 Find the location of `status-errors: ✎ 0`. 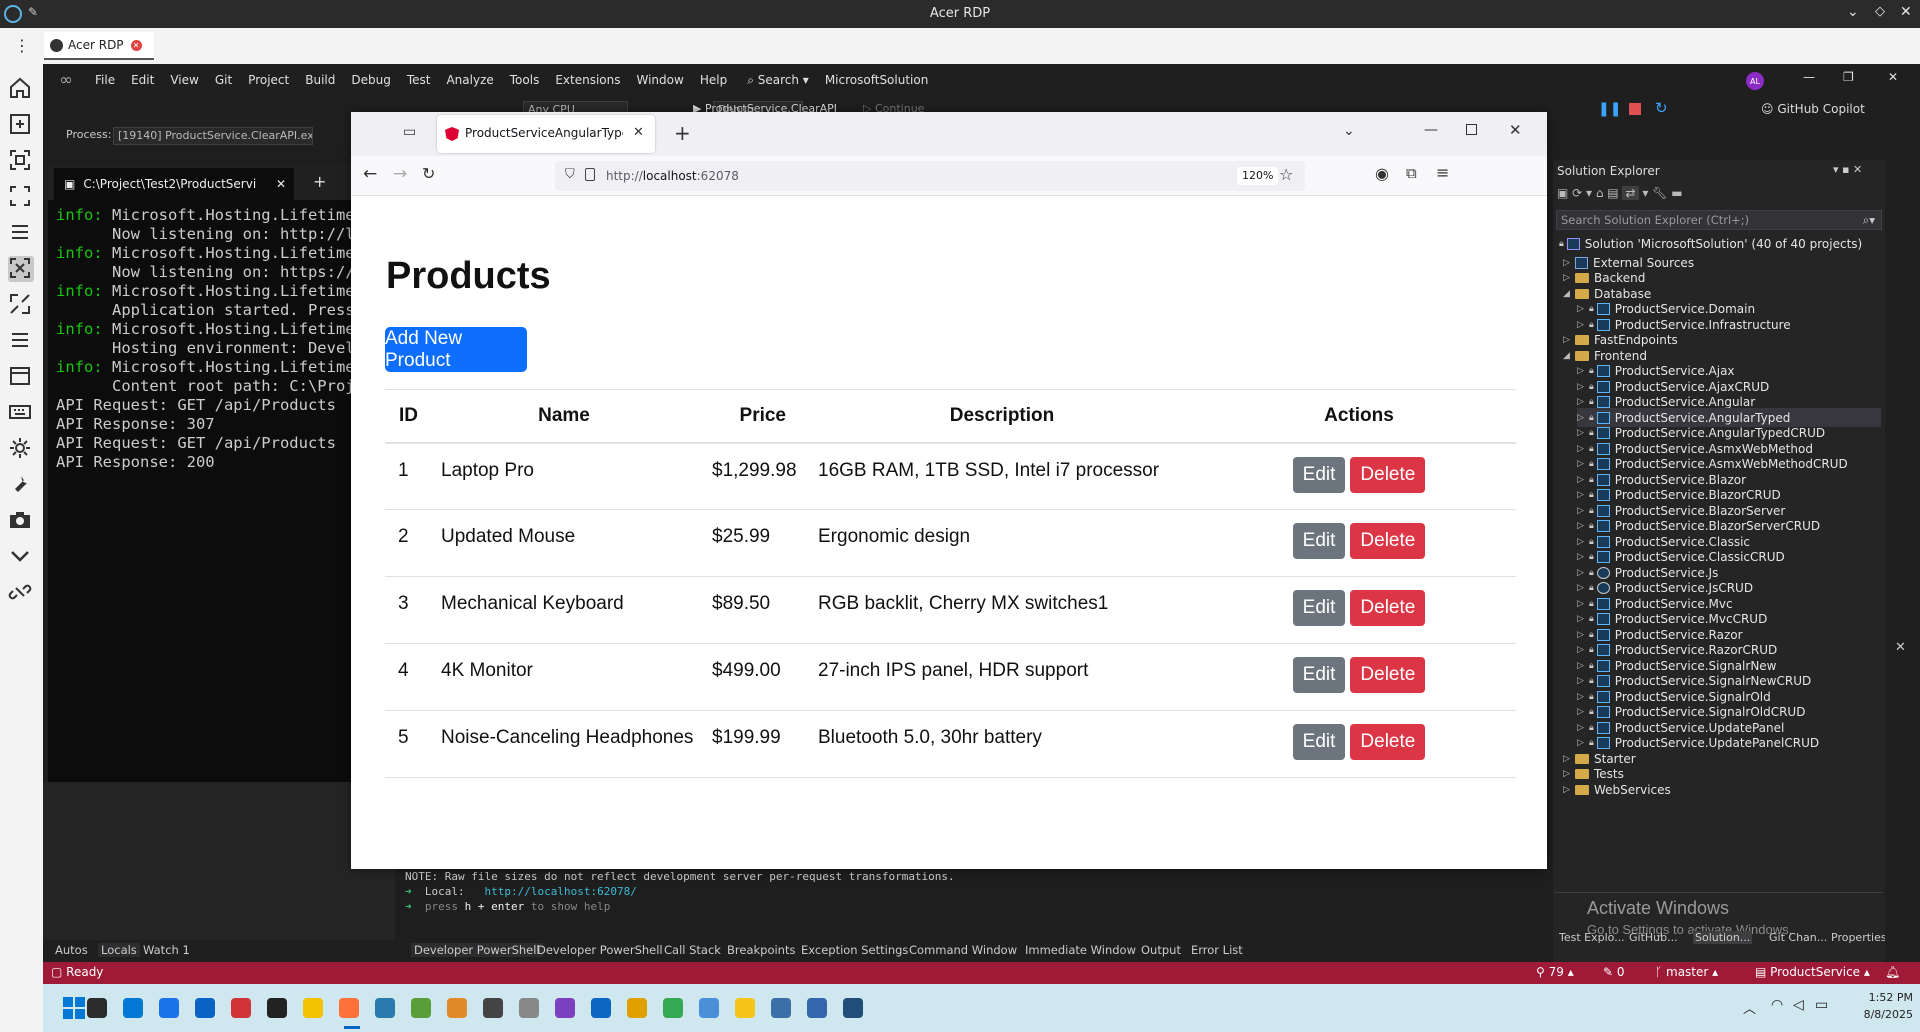

status-errors: ✎ 0 is located at coordinates (1614, 972).